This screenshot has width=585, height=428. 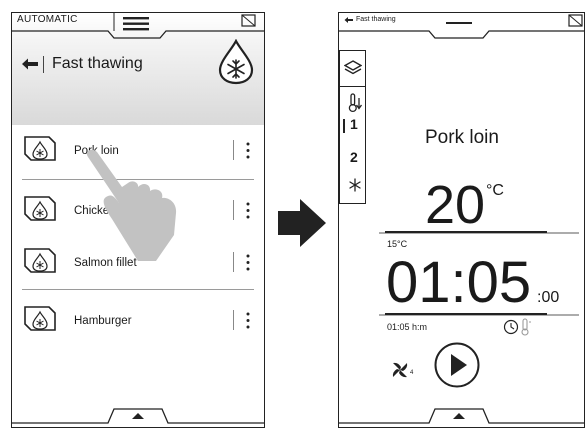 What do you see at coordinates (479, 314) in the screenshot?
I see `timer-underline` at bounding box center [479, 314].